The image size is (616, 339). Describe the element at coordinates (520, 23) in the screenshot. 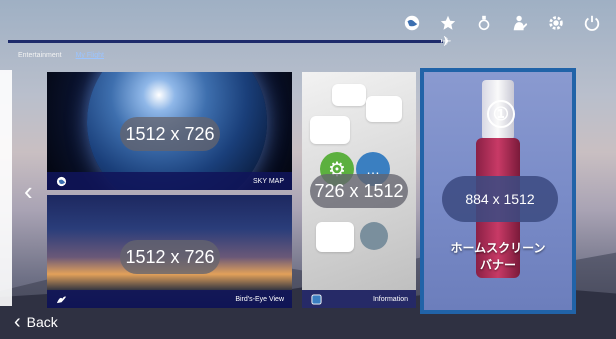

I see `attendant-icon` at that location.